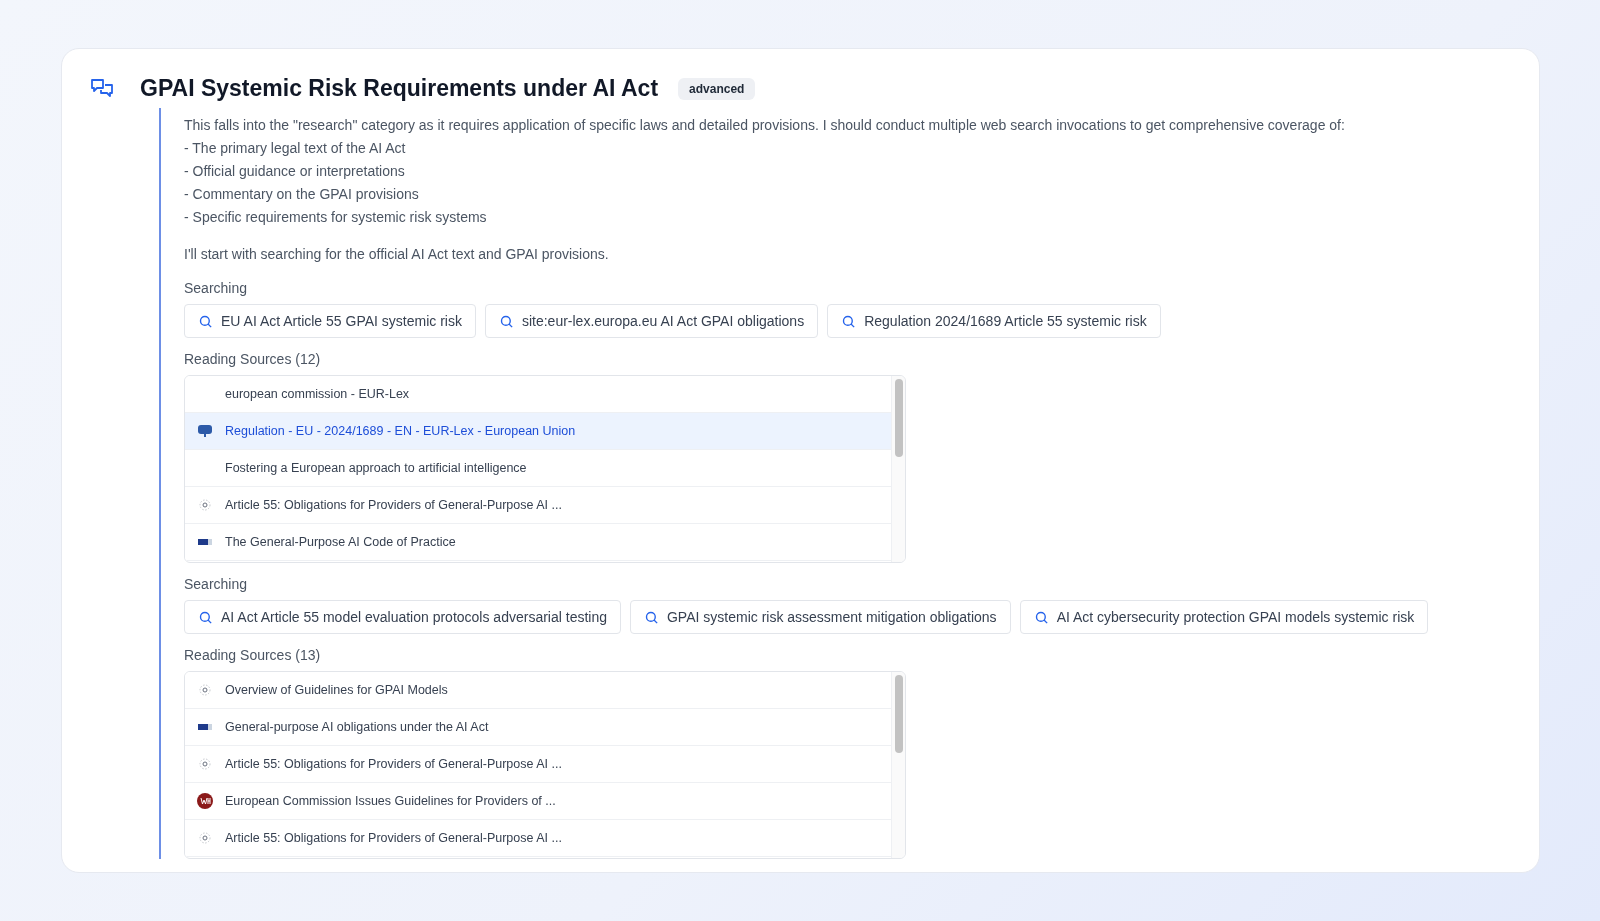  I want to click on source-item: Overview of Guidelines for GPAI Models, so click(538, 690).